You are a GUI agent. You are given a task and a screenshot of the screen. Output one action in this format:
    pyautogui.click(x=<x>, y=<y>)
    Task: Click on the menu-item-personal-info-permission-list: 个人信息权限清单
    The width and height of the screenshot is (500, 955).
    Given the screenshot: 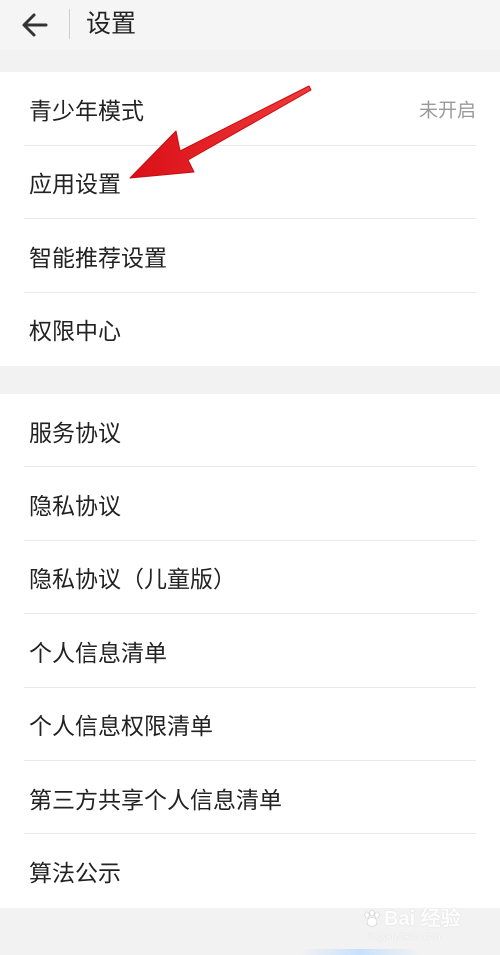 What is the action you would take?
    pyautogui.click(x=250, y=724)
    